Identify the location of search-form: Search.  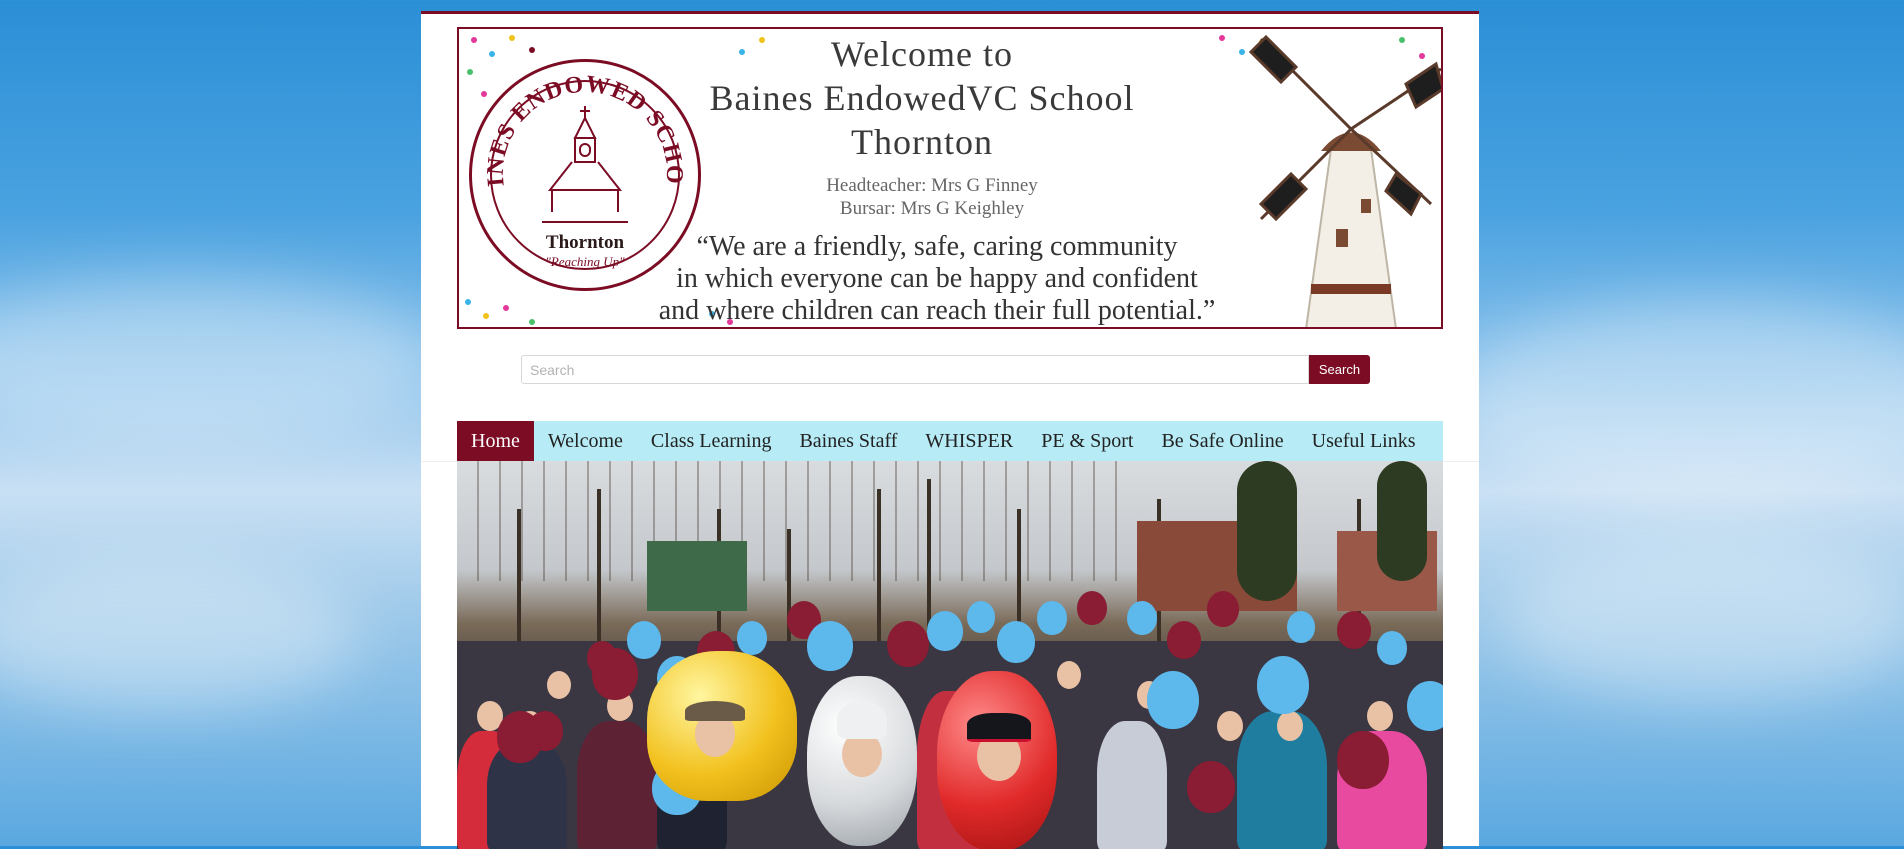
(945, 369).